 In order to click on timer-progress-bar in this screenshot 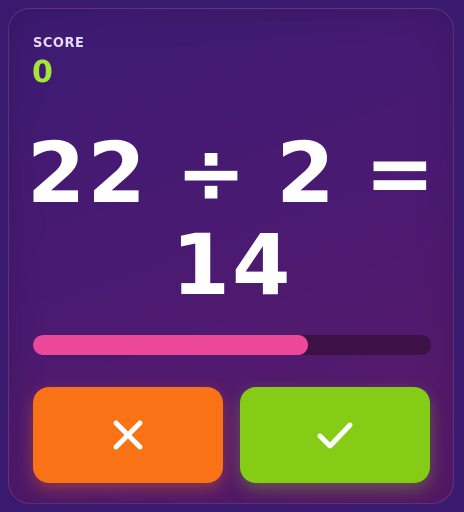, I will do `click(232, 345)`.